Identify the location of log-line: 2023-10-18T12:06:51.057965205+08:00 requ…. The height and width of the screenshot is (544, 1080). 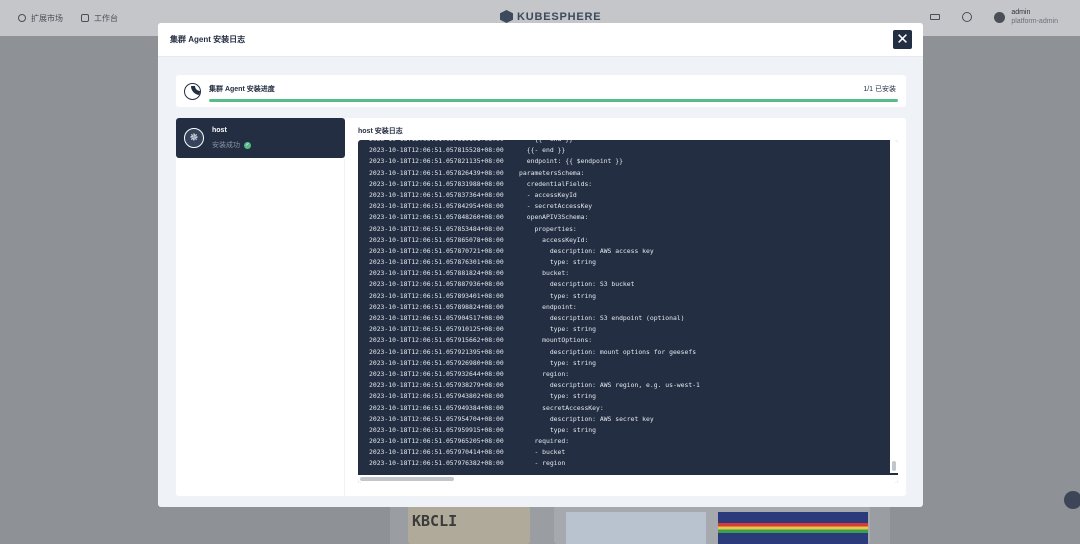
(469, 441).